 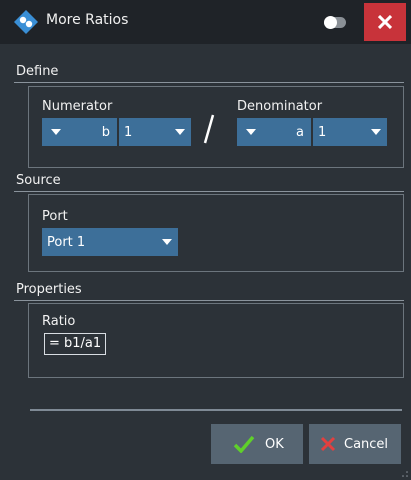 What do you see at coordinates (366, 444) in the screenshot?
I see `cancel-button-label: Cancel` at bounding box center [366, 444].